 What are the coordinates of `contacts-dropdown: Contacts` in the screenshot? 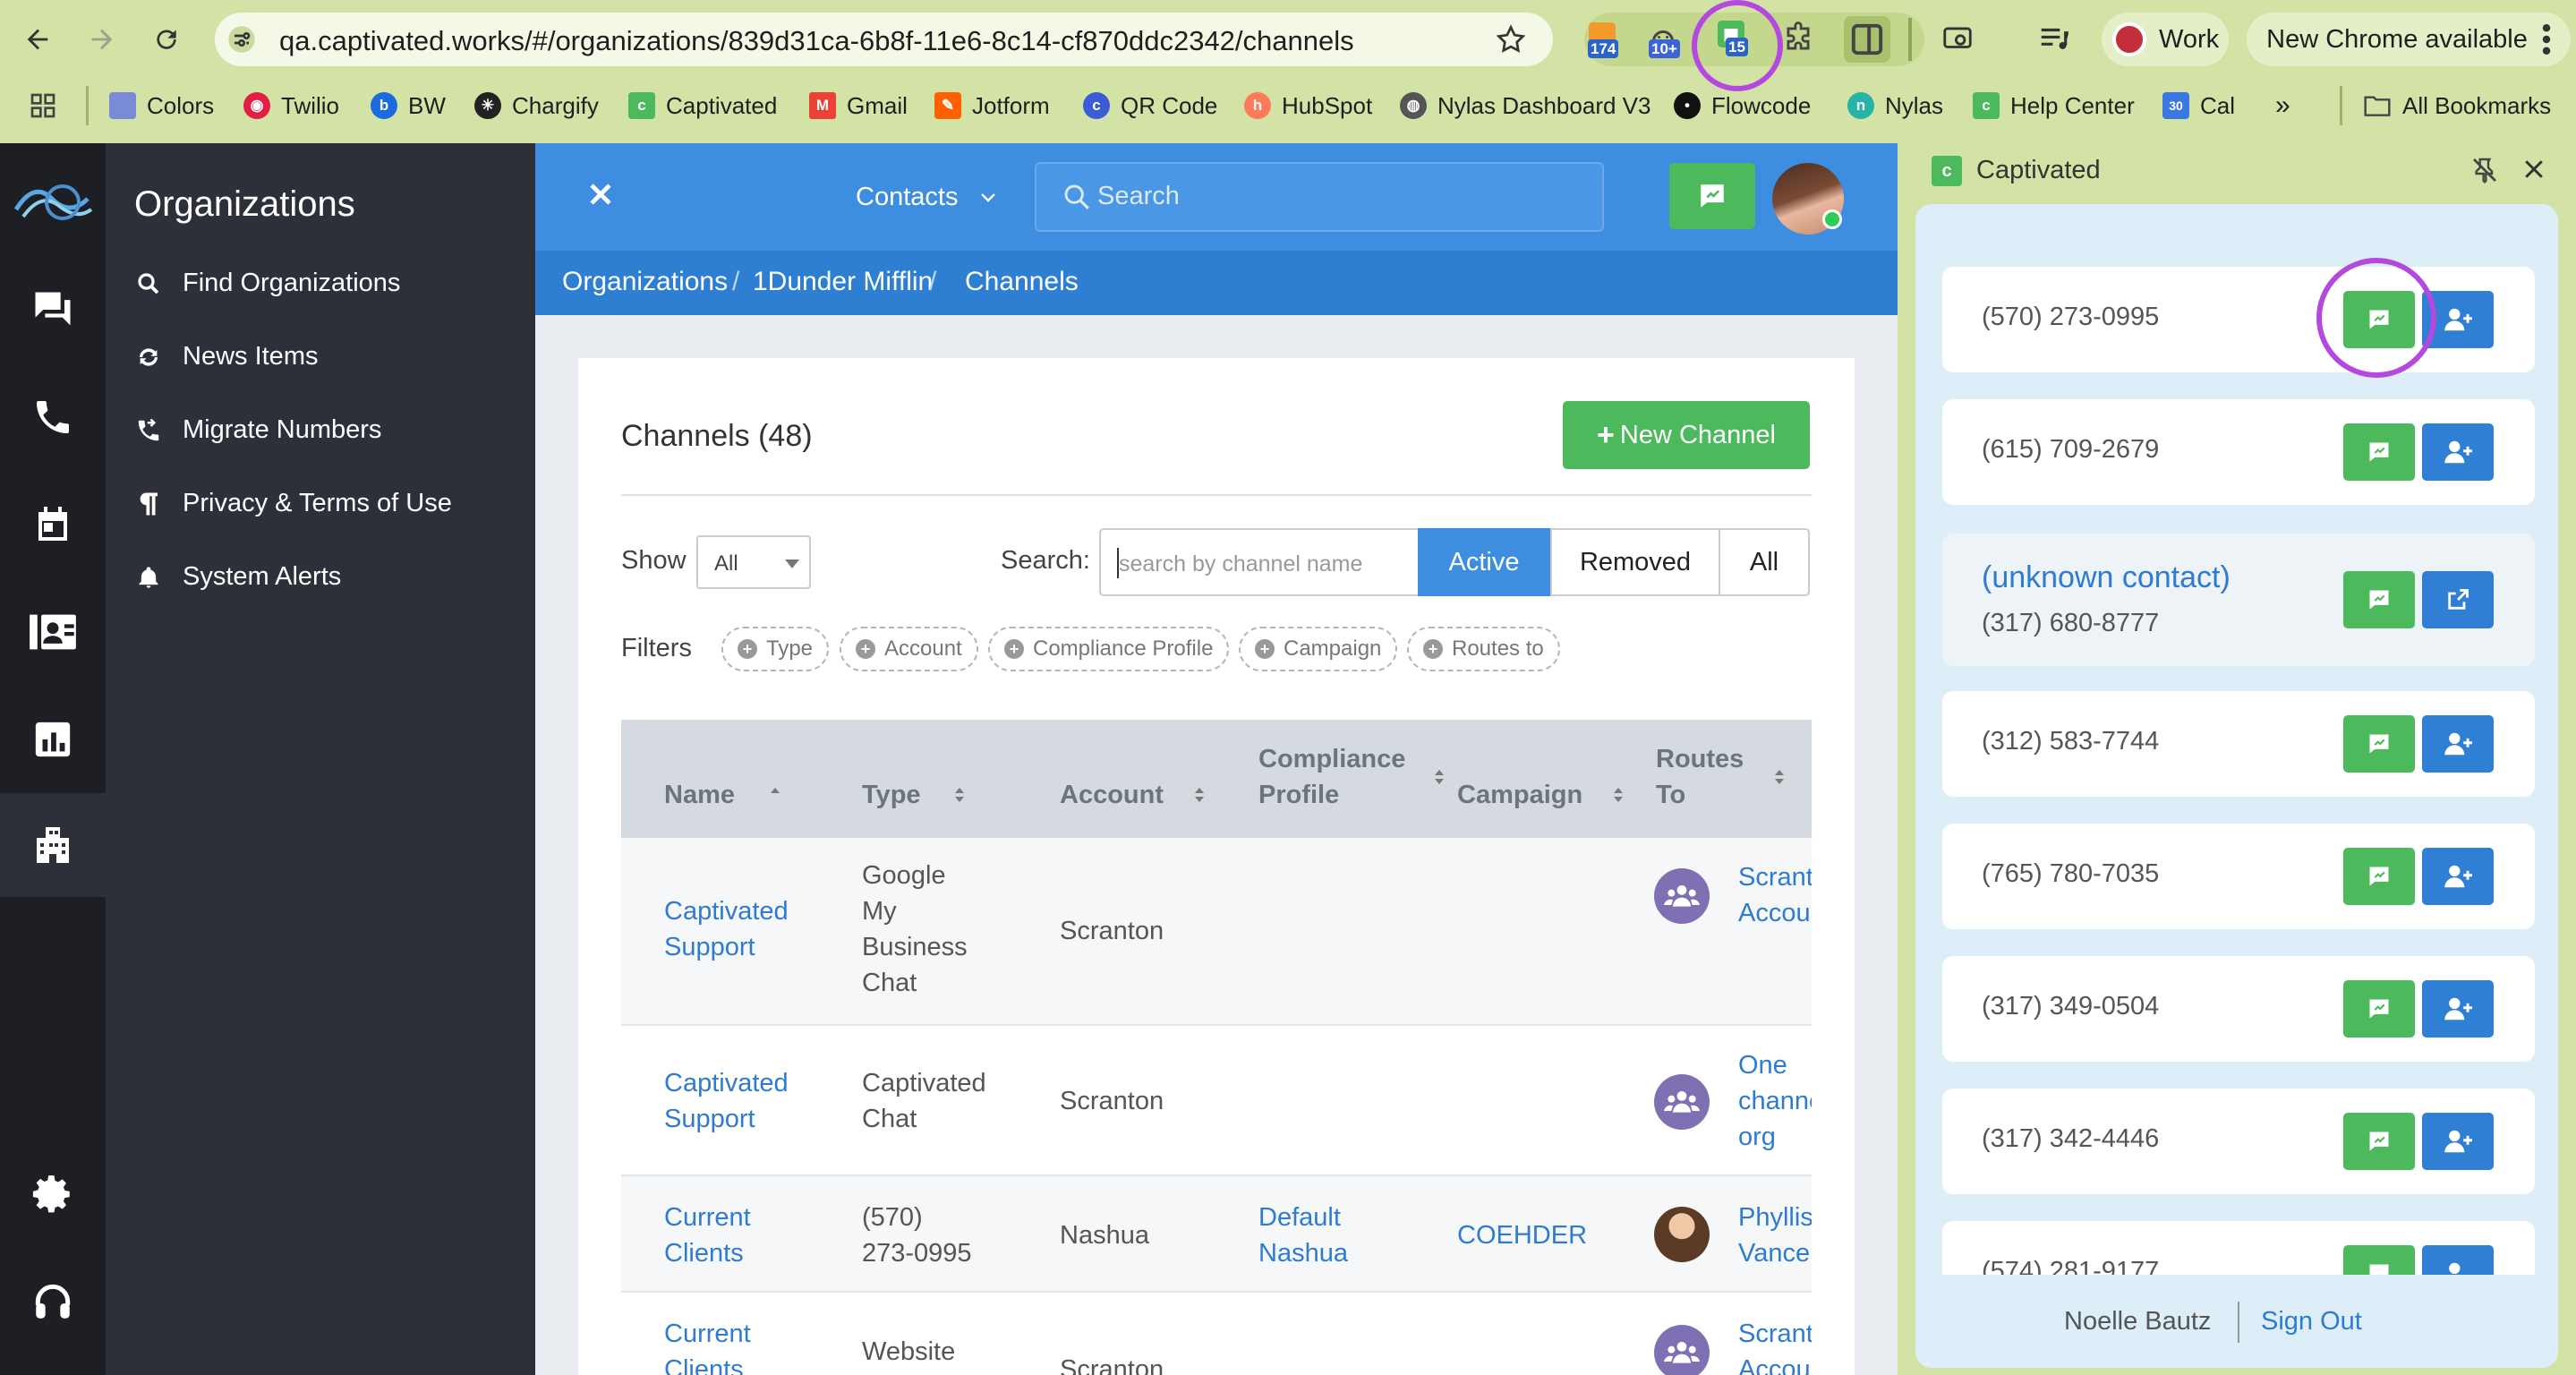 It's located at (926, 197).